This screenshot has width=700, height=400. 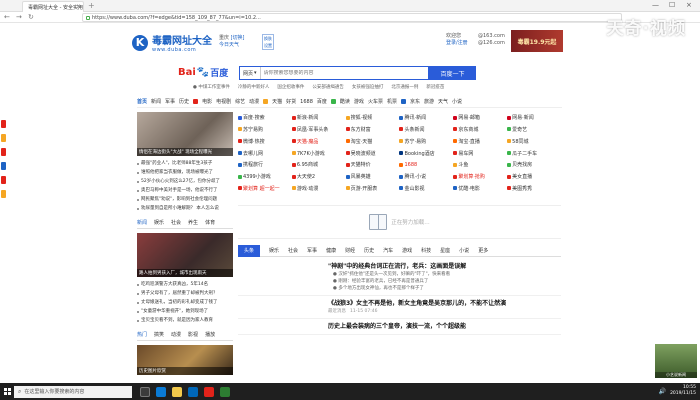 I want to click on site-link: 7K7K小游戏, so click(x=318, y=152).